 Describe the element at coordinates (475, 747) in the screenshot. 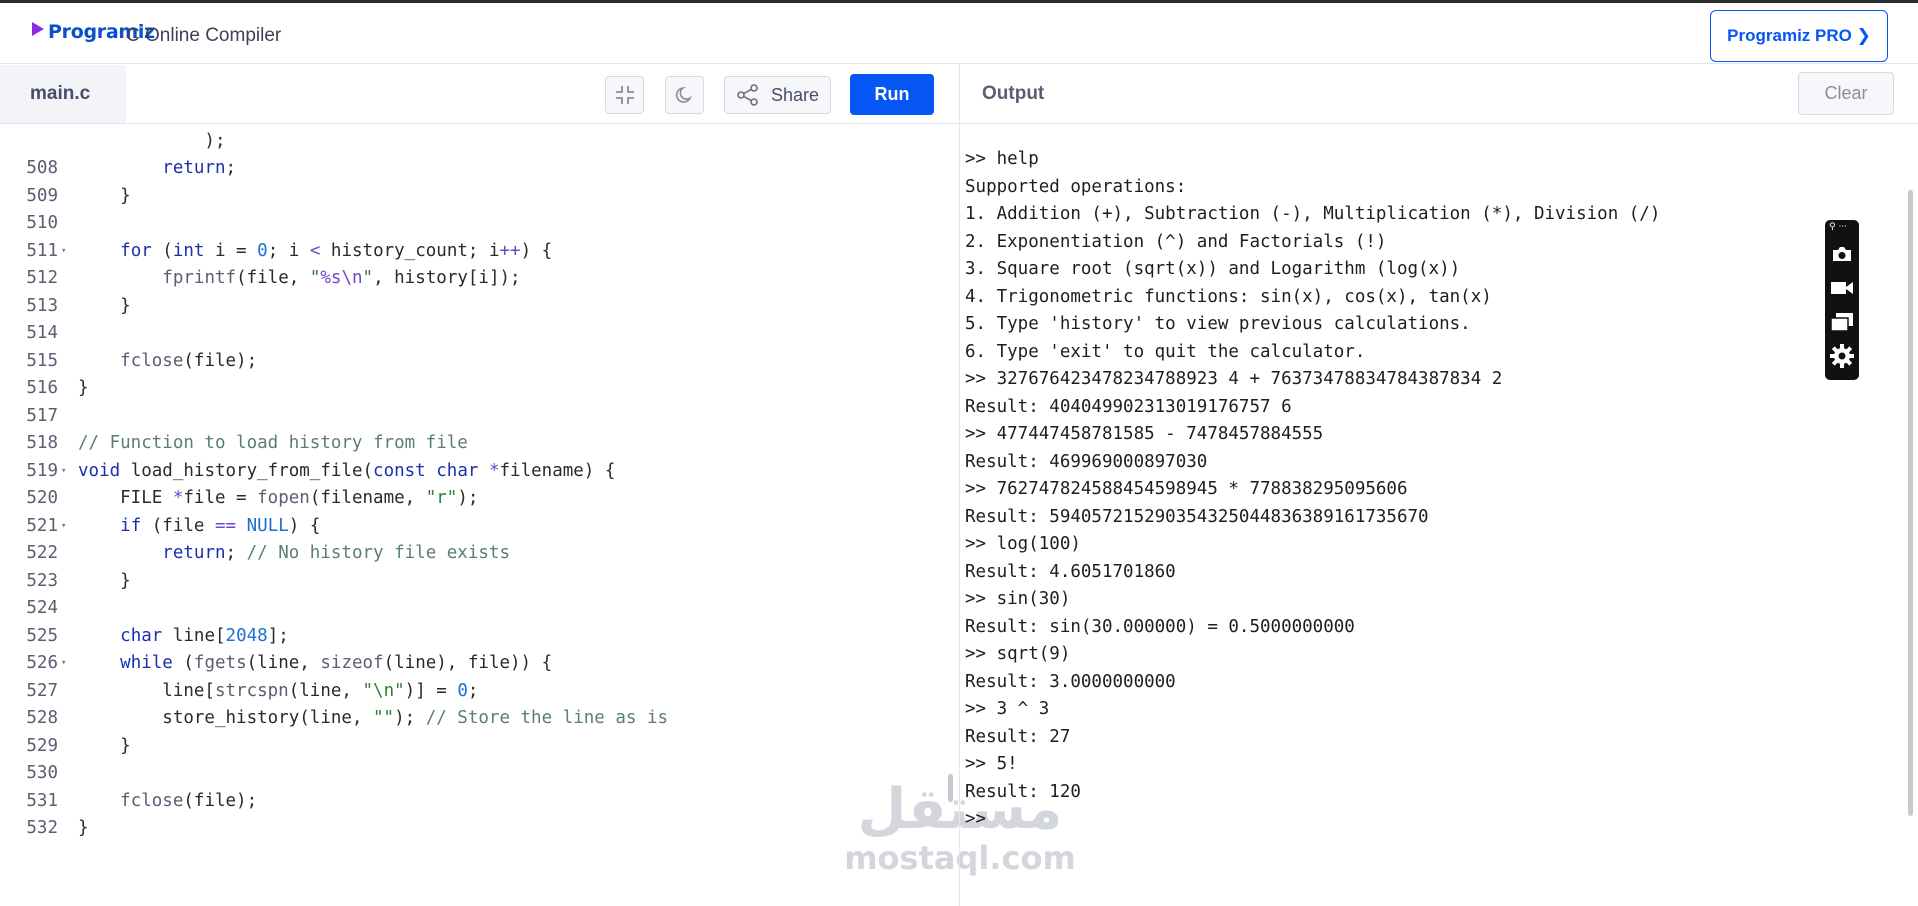

I see `code-line: 529 }` at that location.